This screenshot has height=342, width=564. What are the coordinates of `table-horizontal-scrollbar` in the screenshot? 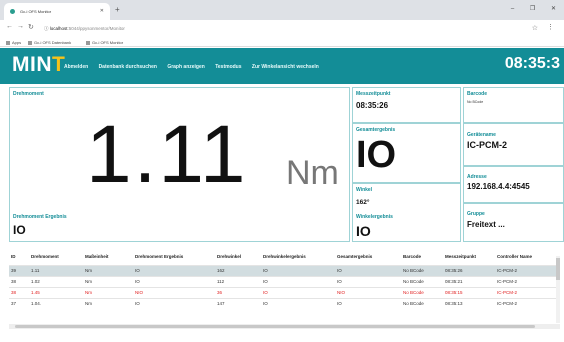 It's located at (284, 326).